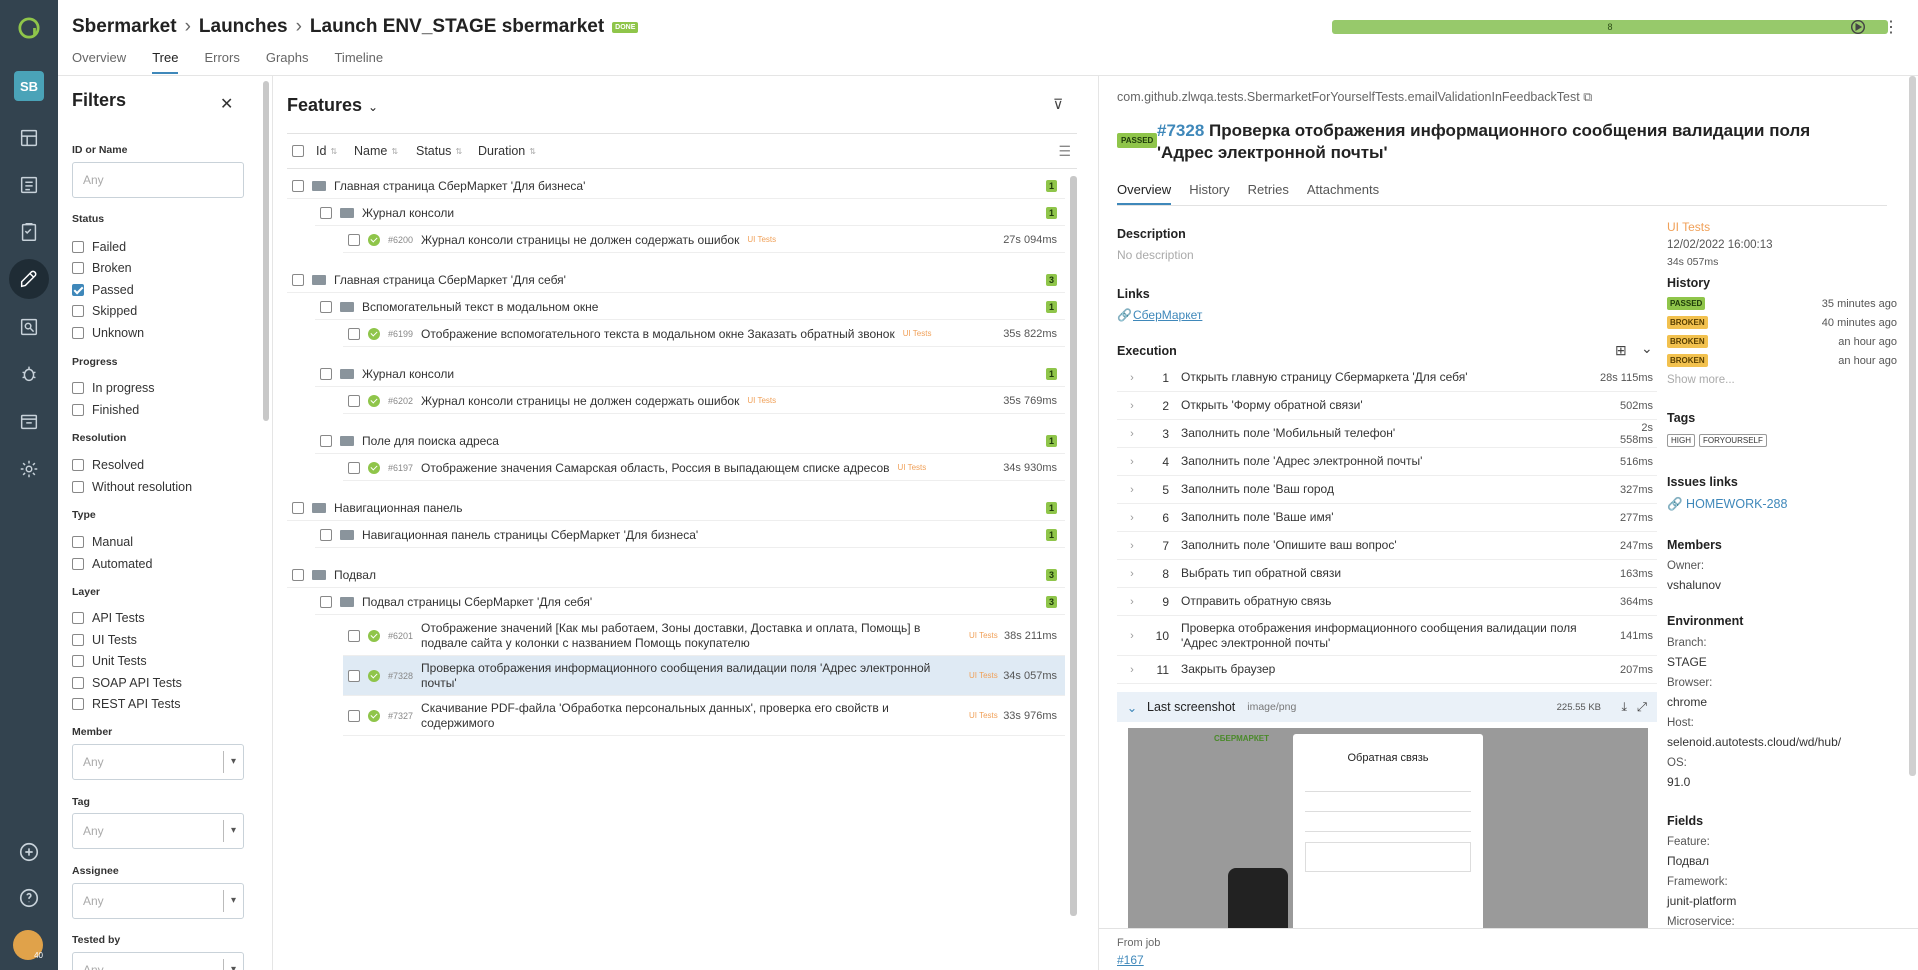 This screenshot has height=970, width=1918. Describe the element at coordinates (1912, 426) in the screenshot. I see `detail-scrollbar` at that location.